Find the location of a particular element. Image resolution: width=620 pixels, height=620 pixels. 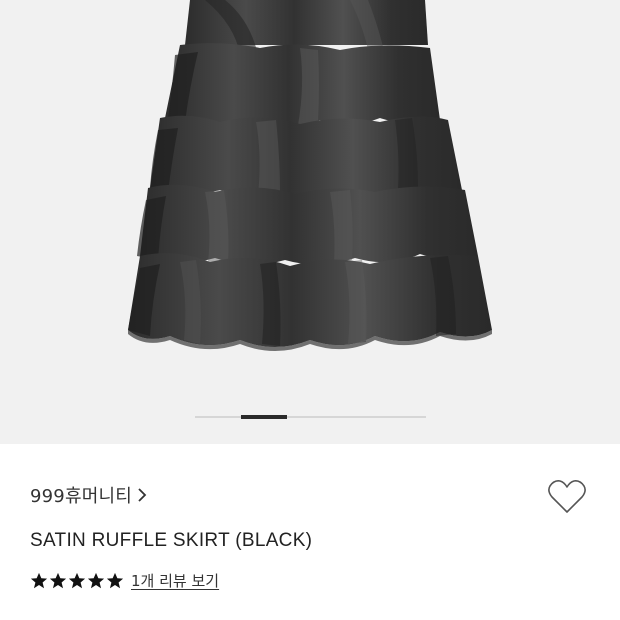

chevron-right-icon is located at coordinates (142, 495).